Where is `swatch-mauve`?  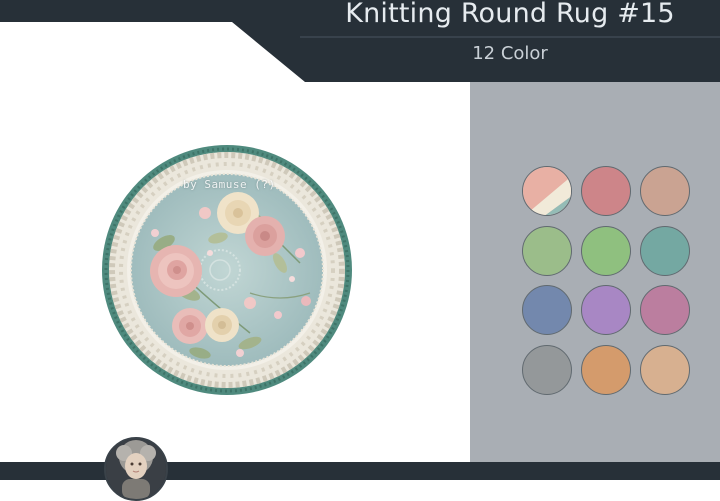 swatch-mauve is located at coordinates (665, 310).